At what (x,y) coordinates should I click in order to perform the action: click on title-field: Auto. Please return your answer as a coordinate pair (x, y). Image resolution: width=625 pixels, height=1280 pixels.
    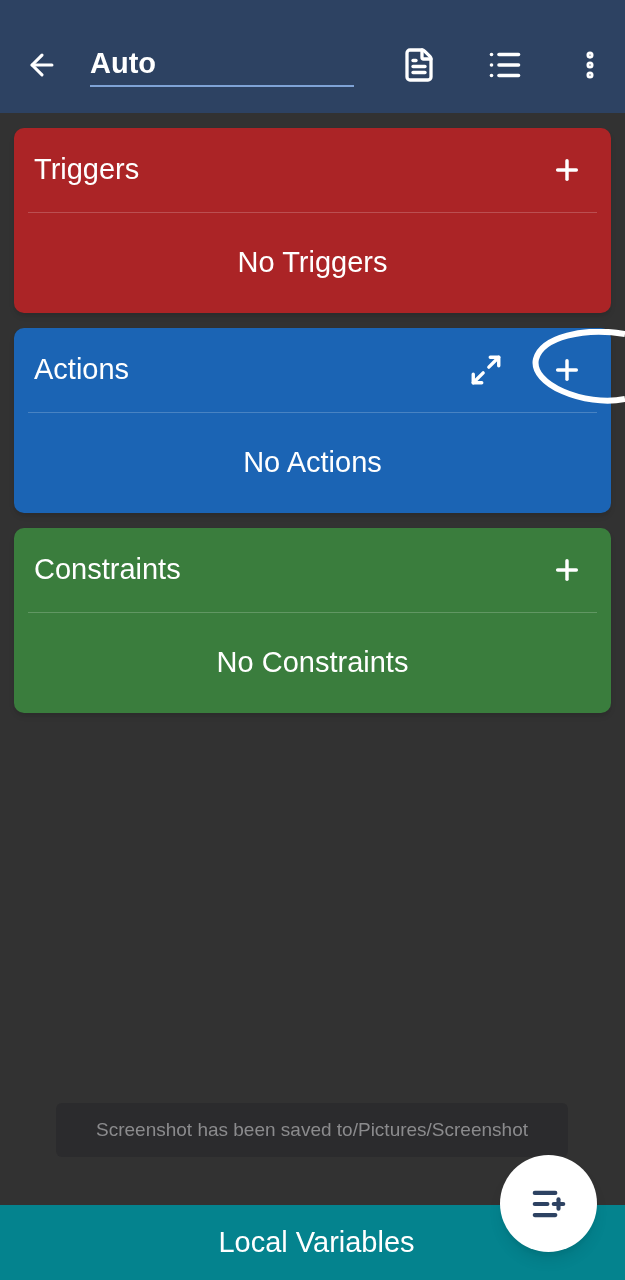
    Looking at the image, I should click on (222, 64).